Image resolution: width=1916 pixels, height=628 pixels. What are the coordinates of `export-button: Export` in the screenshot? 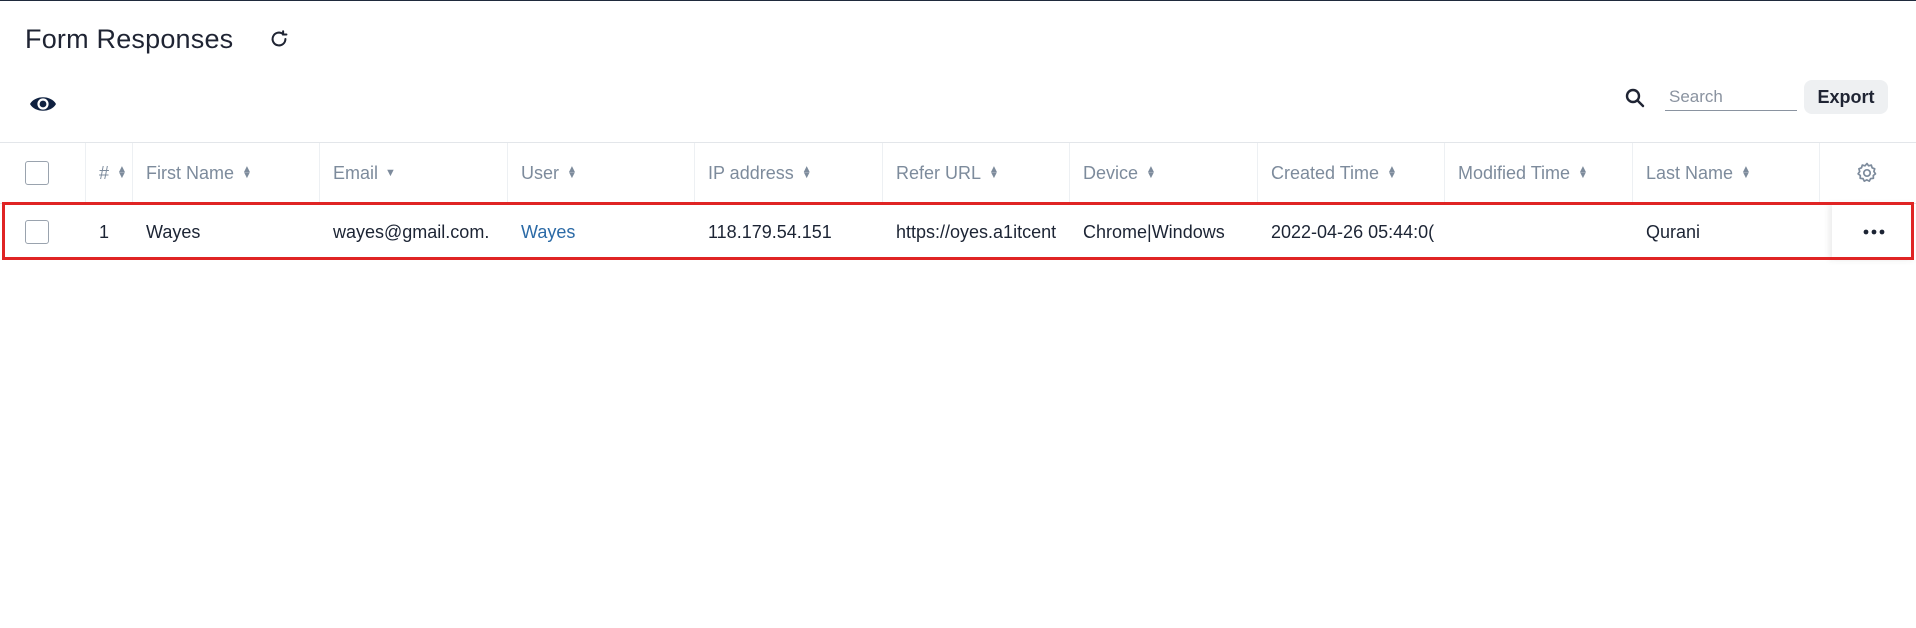 It's located at (1846, 97).